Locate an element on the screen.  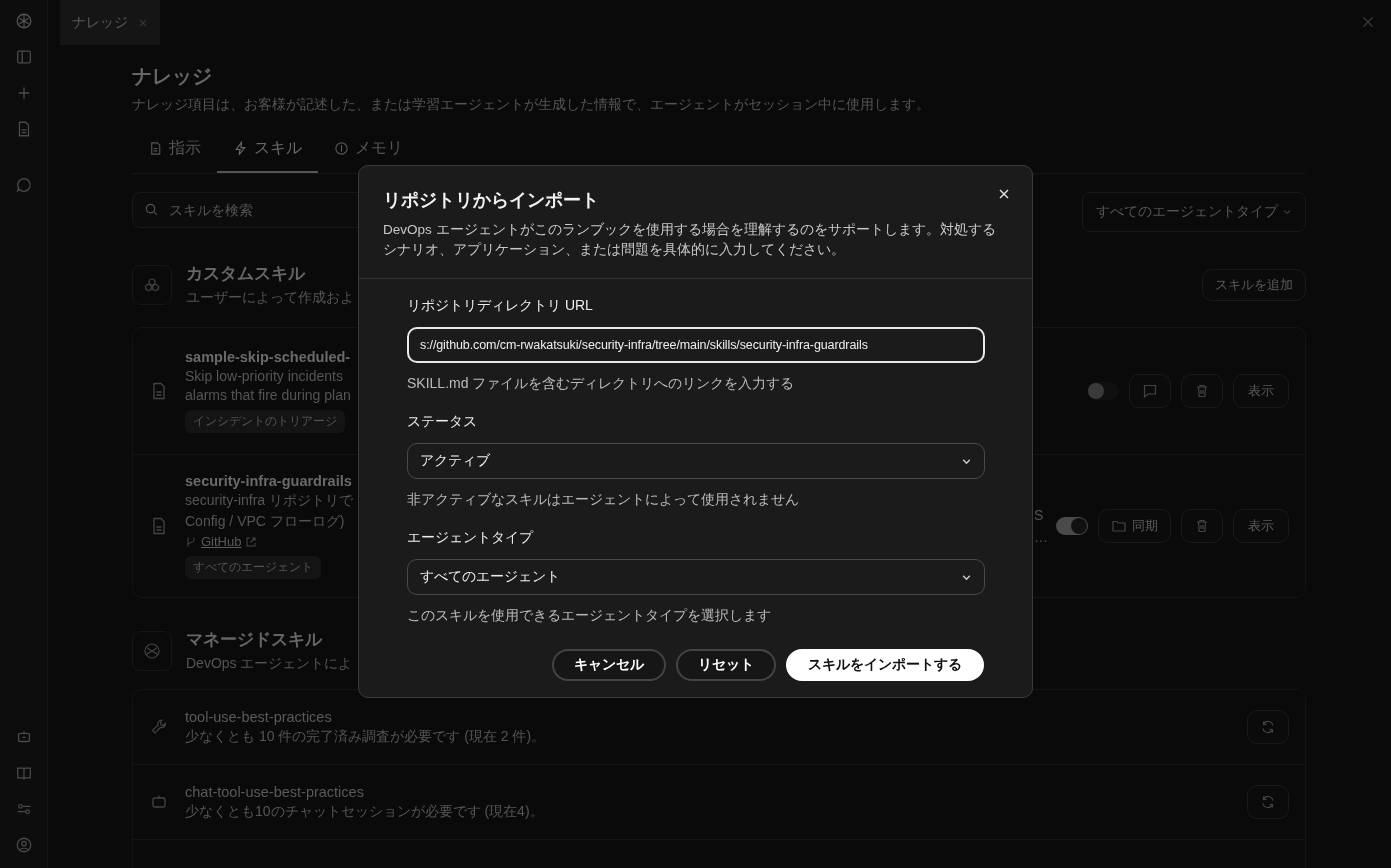
bolt-icon is located at coordinates (240, 148).